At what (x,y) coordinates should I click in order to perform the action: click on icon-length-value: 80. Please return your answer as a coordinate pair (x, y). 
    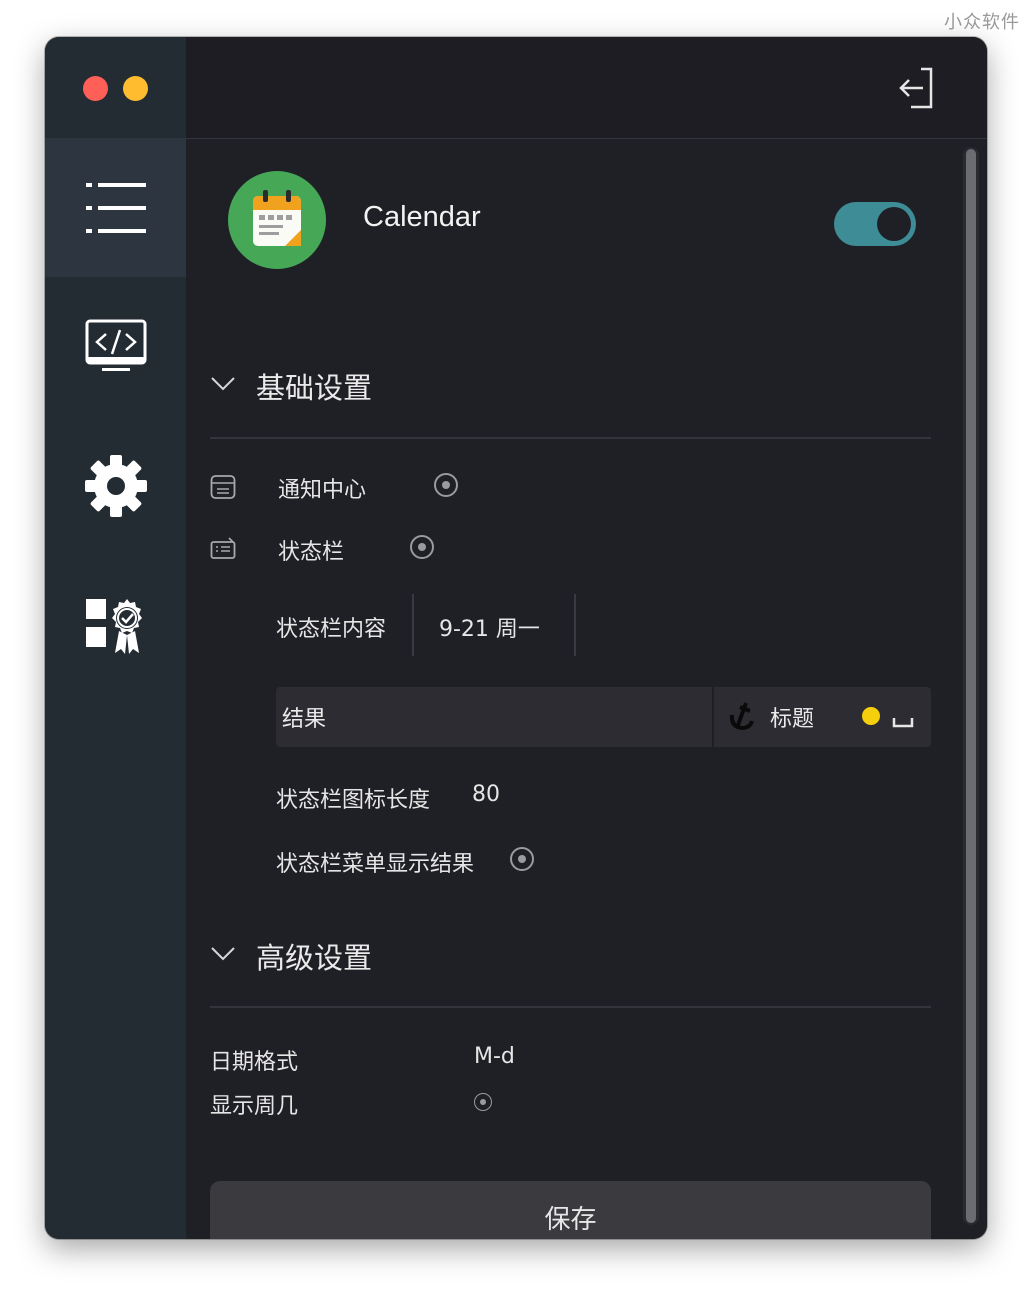
    Looking at the image, I should click on (486, 794).